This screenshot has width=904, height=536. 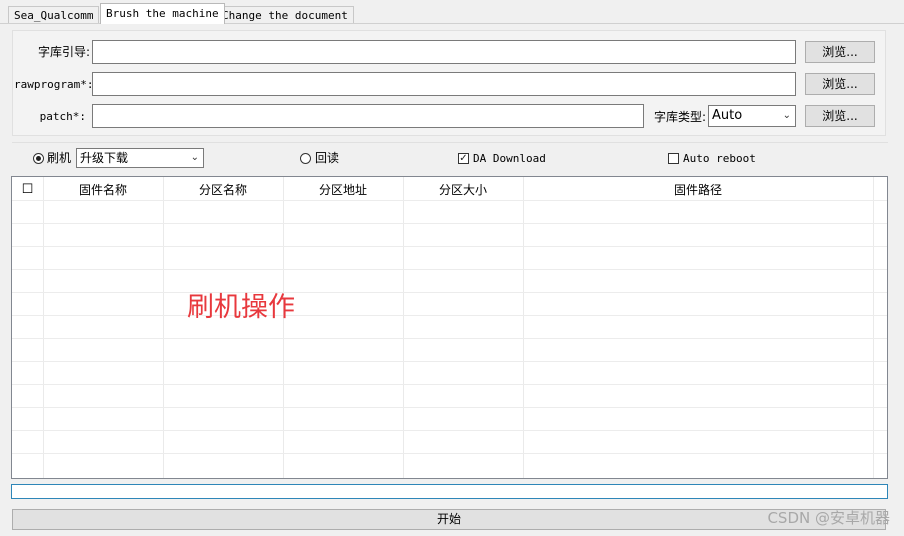 What do you see at coordinates (63, 52) in the screenshot?
I see `font-guide-label: 字库引导:` at bounding box center [63, 52].